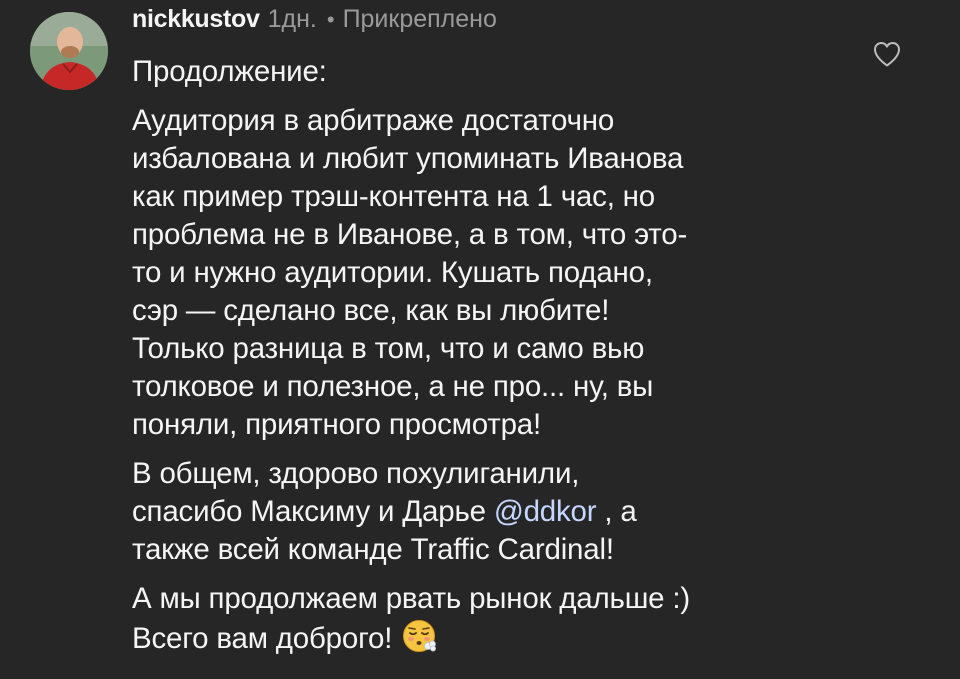 The width and height of the screenshot is (960, 679). What do you see at coordinates (411, 598) in the screenshot?
I see `comment-line: А мы продолжаем рвать рынок дальше :)` at bounding box center [411, 598].